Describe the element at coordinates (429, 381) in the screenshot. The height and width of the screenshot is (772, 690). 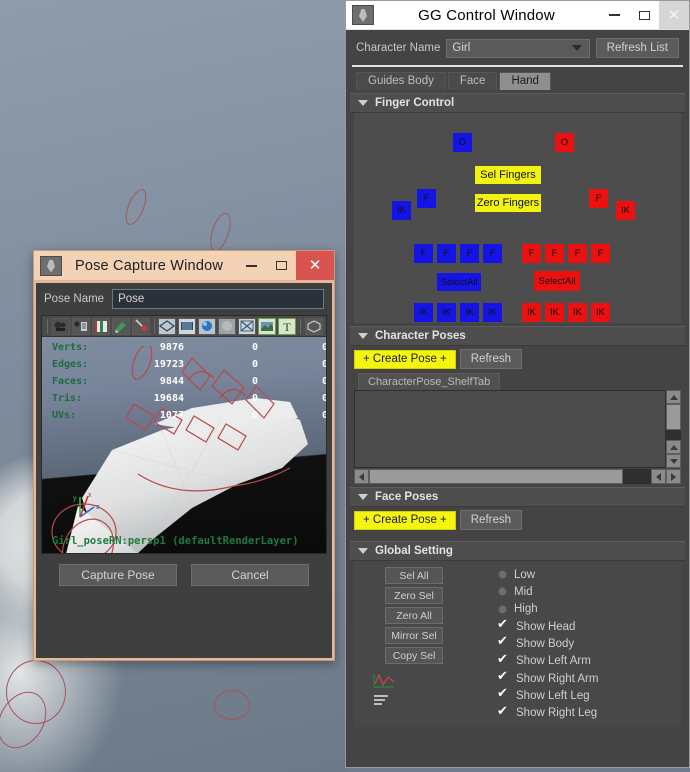
I see `shelf-tab-characterpose: CharacterPose_ShelfTab` at that location.